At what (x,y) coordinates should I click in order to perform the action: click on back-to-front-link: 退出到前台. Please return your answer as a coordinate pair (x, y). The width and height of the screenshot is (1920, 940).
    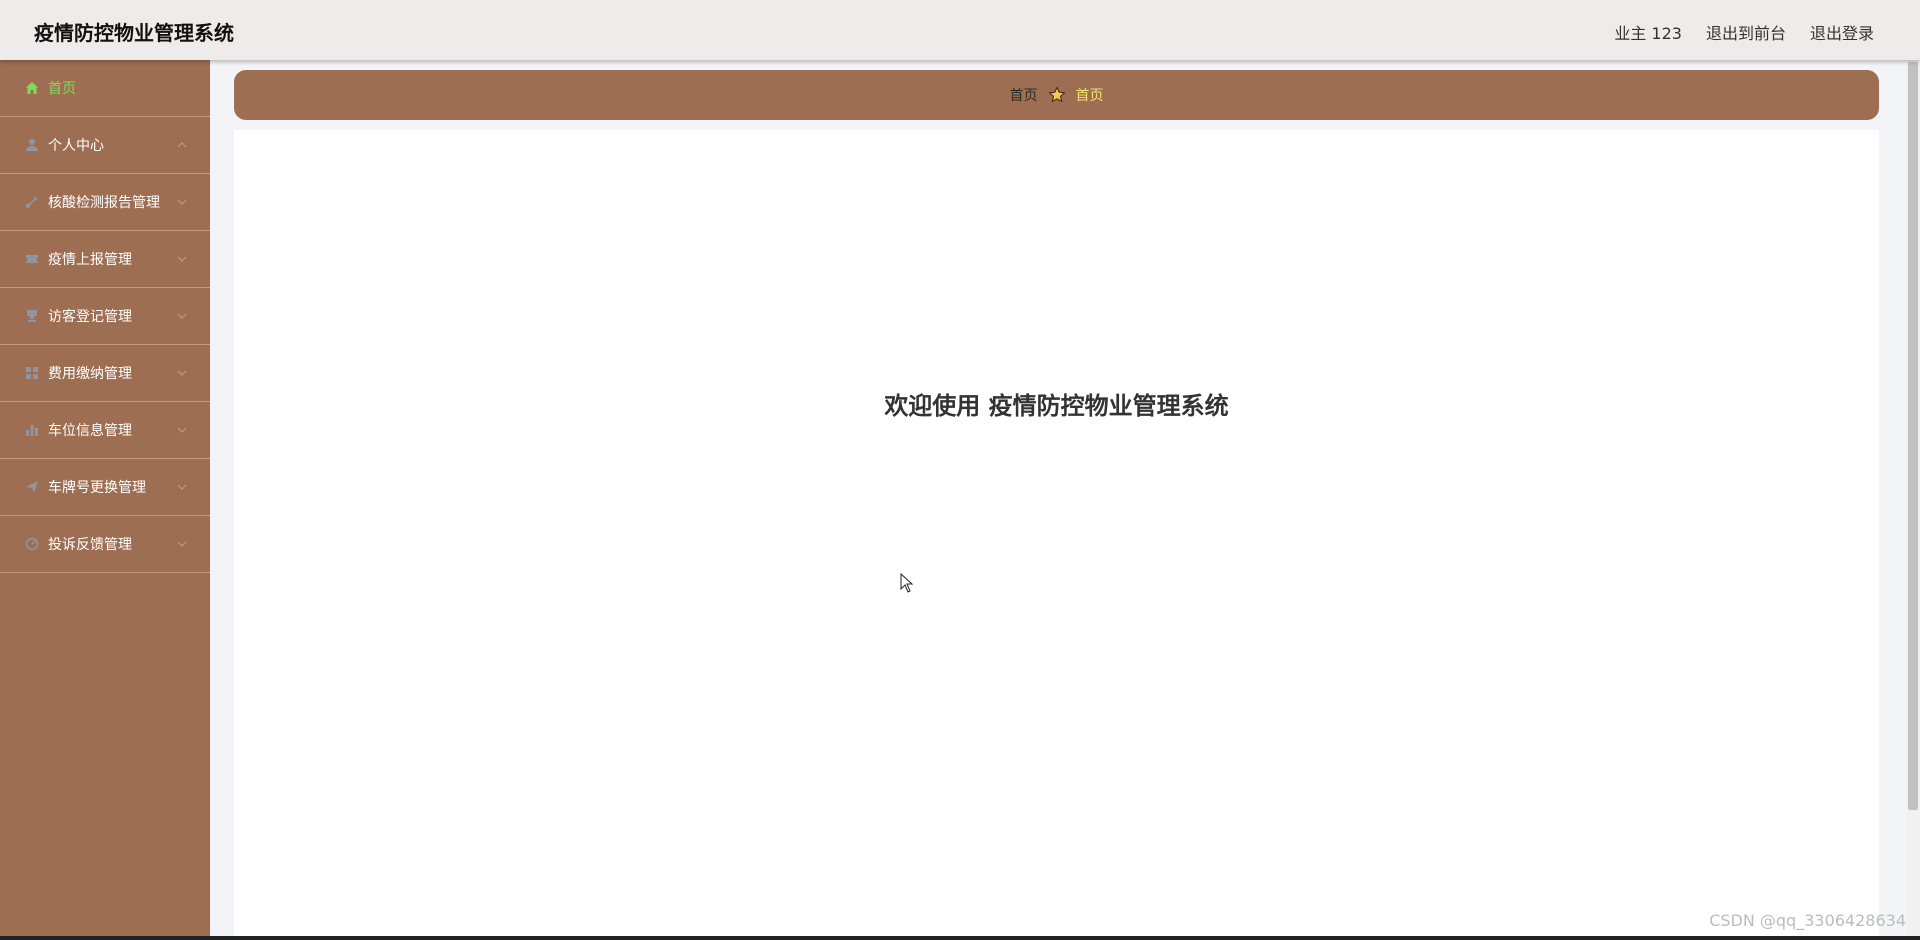
    Looking at the image, I should click on (1746, 32).